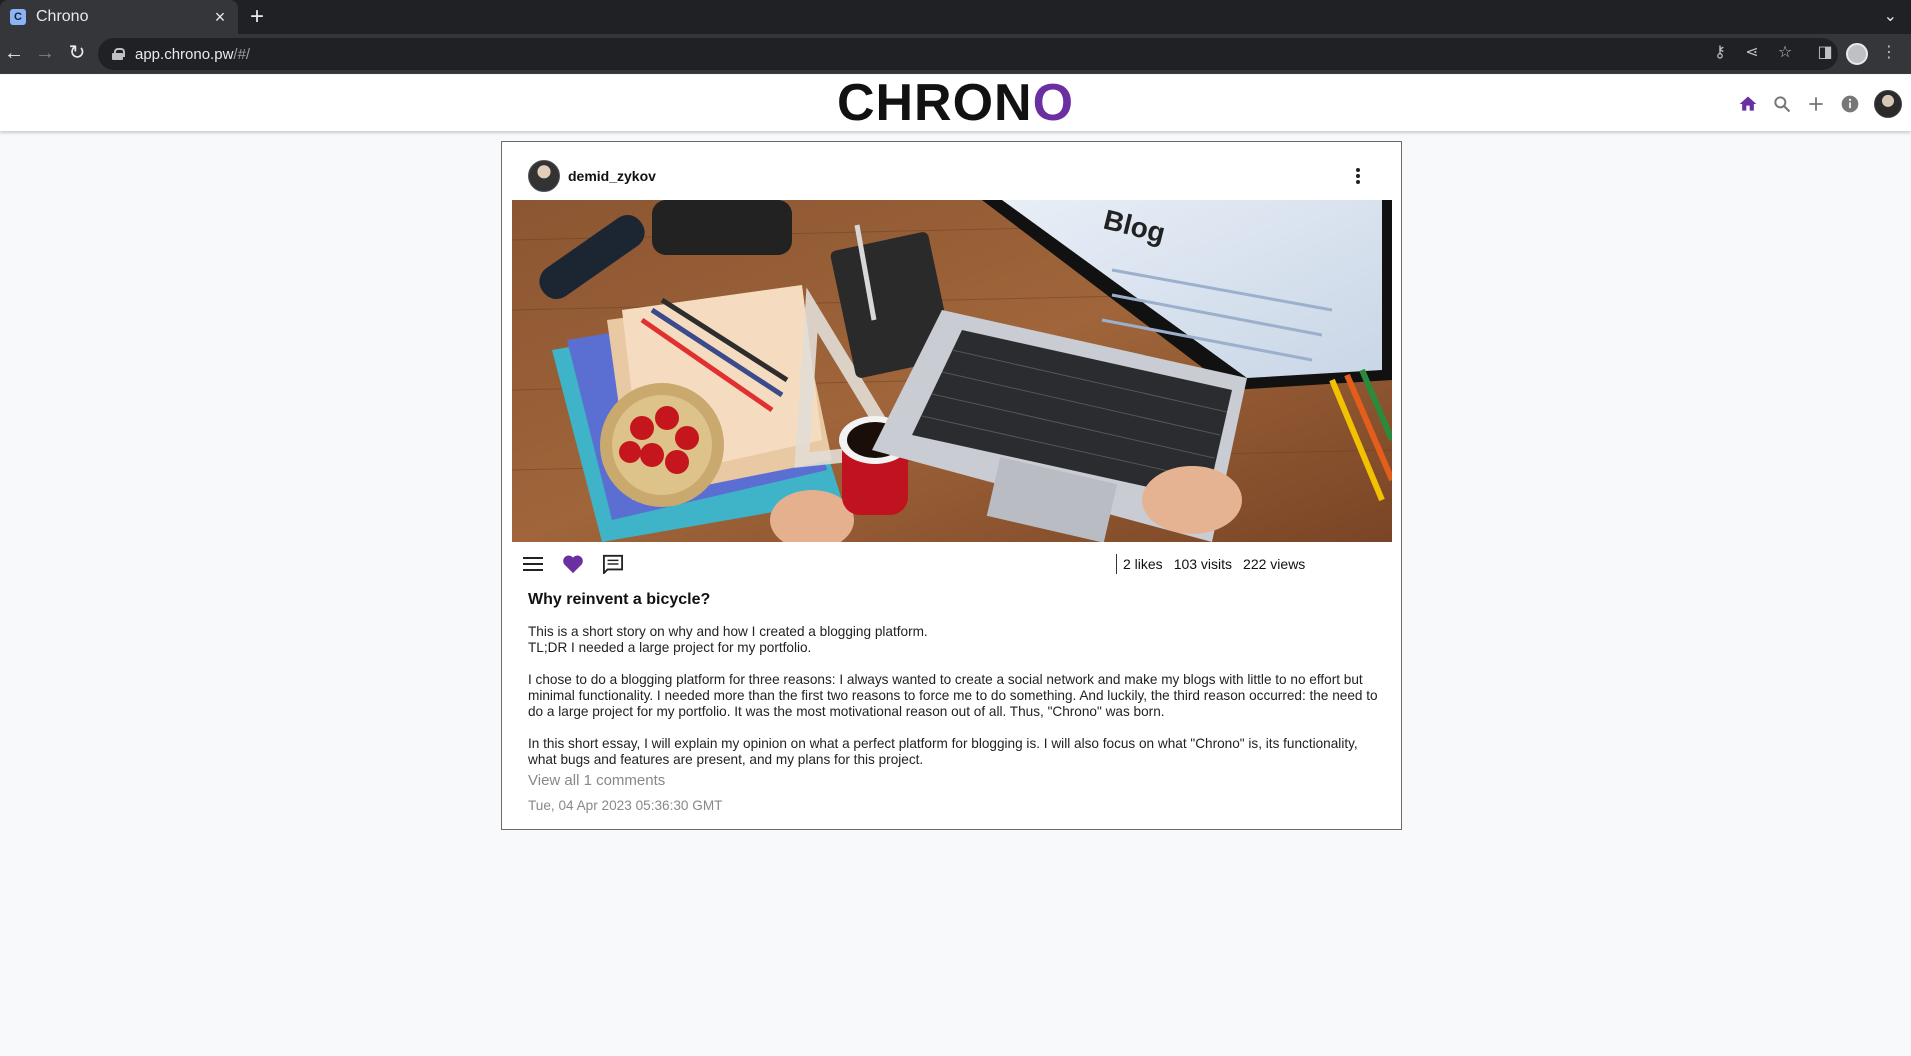 The width and height of the screenshot is (1911, 1056). Describe the element at coordinates (14, 53) in the screenshot. I see `back-button: ←` at that location.